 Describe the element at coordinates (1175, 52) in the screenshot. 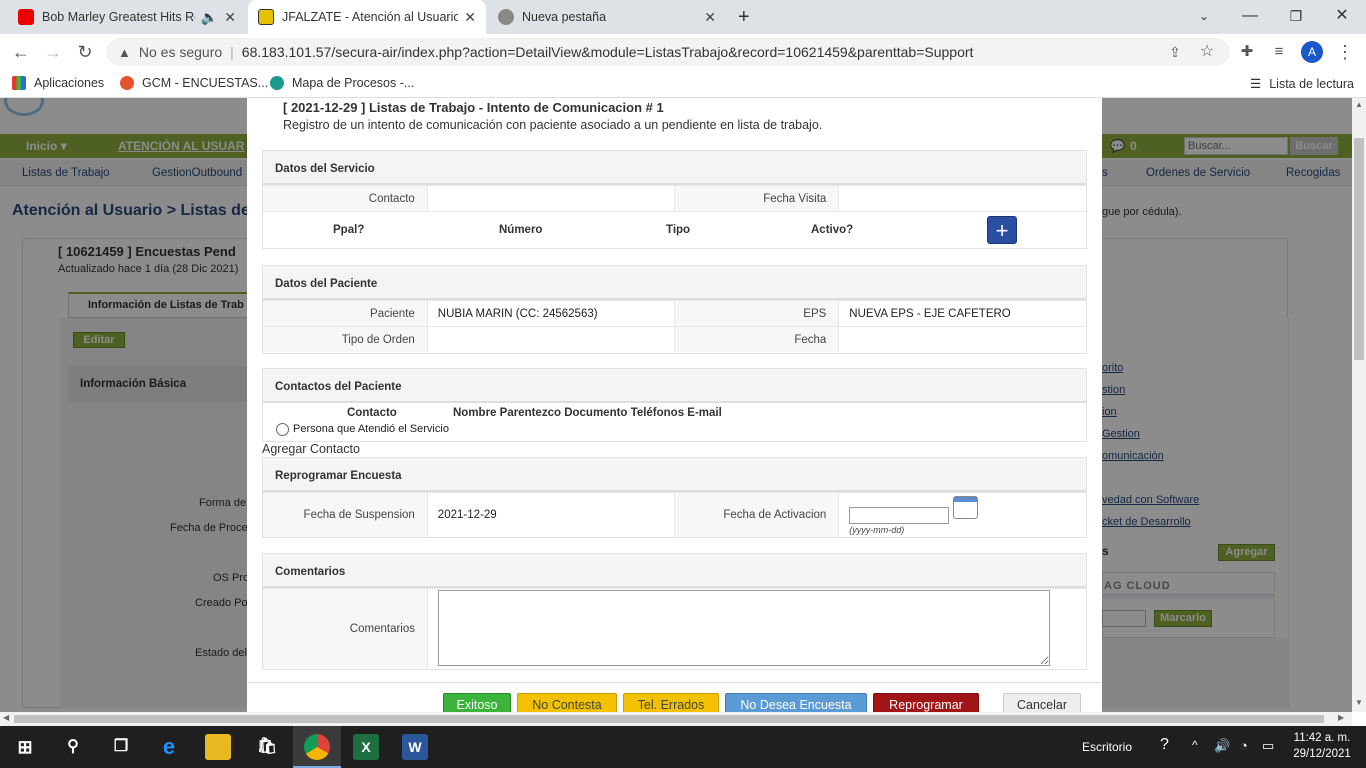

I see `share-icon: ⇪` at that location.